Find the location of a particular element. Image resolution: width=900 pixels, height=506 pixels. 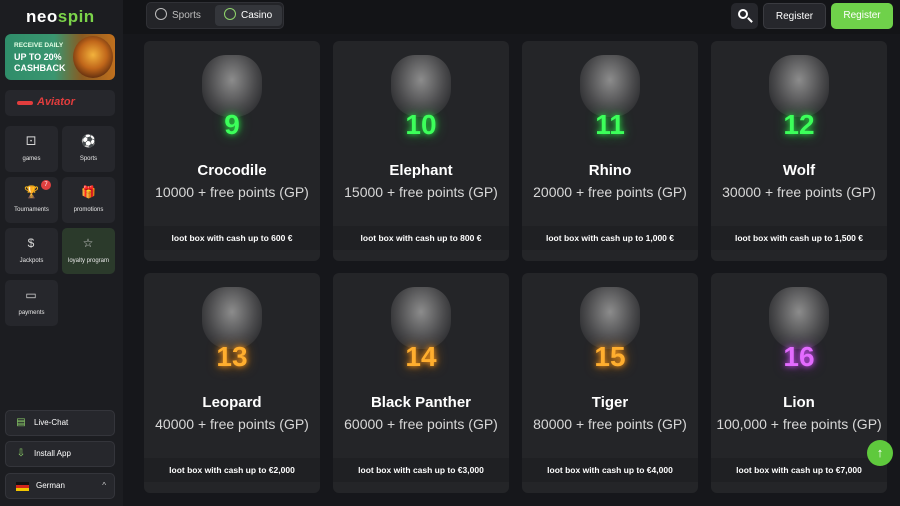

cashback-banner: RECEIVE DAILY UP TO 20% CASHBACK is located at coordinates (60, 57).